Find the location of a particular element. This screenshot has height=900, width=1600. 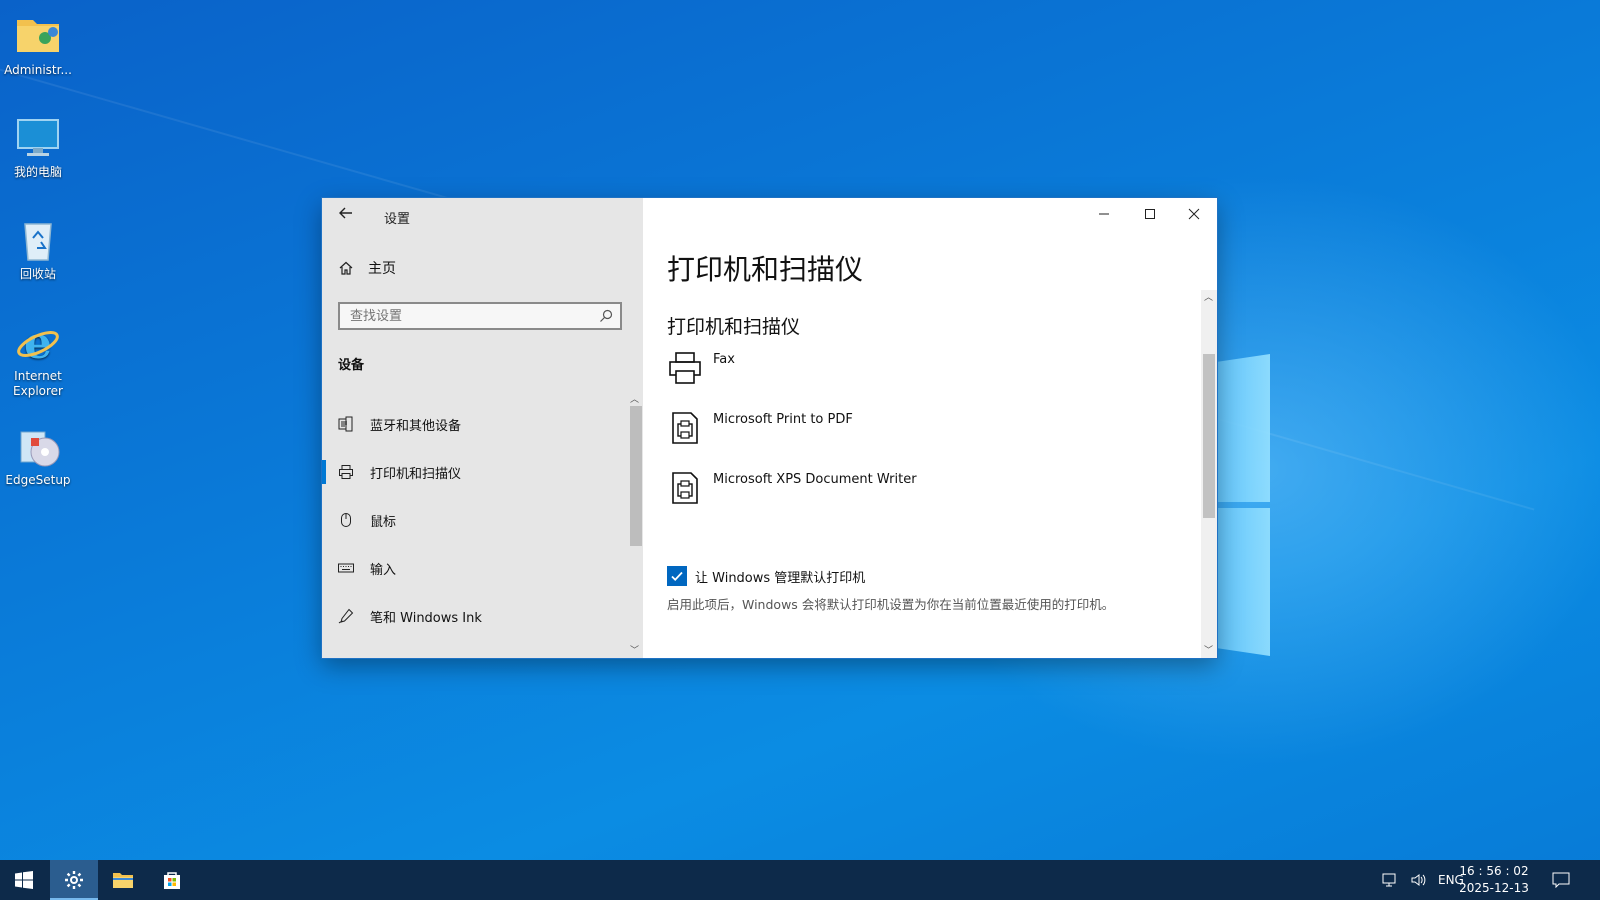

sidebar-item-label: 笔和 Windows Ink is located at coordinates (426, 618).